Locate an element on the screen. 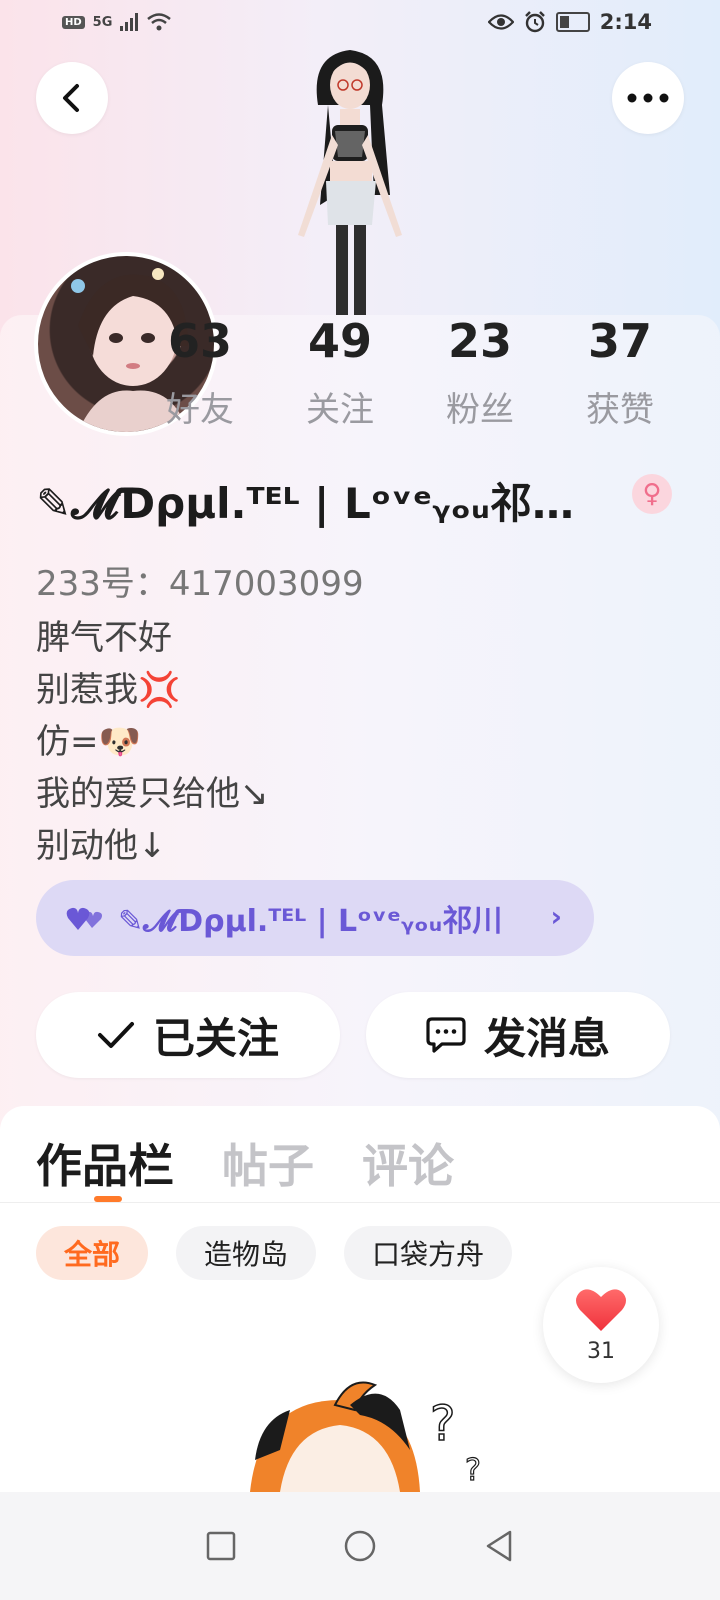  stat-value: 23 is located at coordinates (479, 341).